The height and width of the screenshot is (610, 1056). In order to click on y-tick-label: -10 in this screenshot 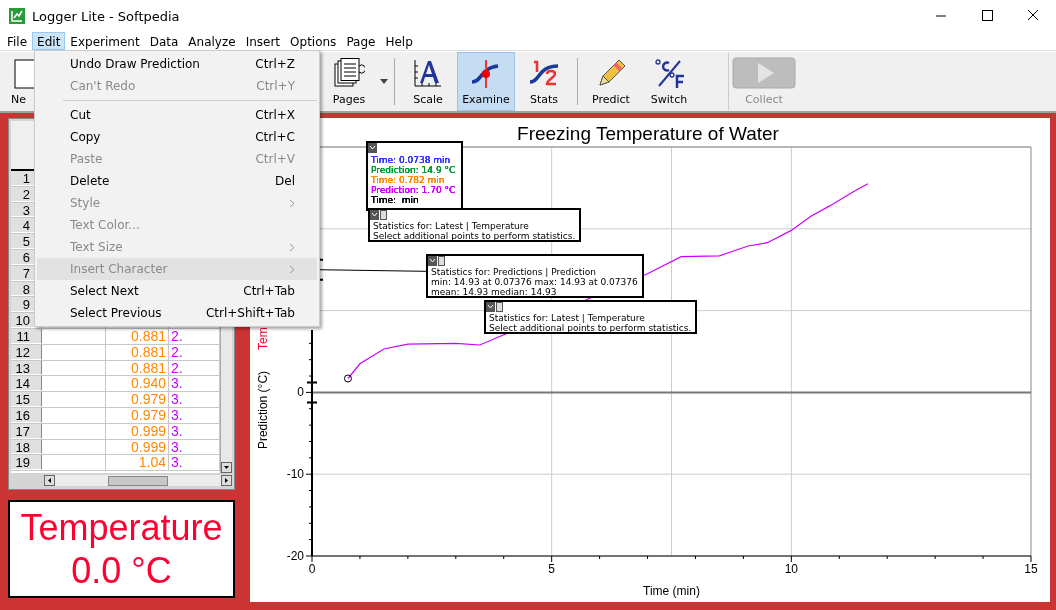, I will do `click(295, 474)`.